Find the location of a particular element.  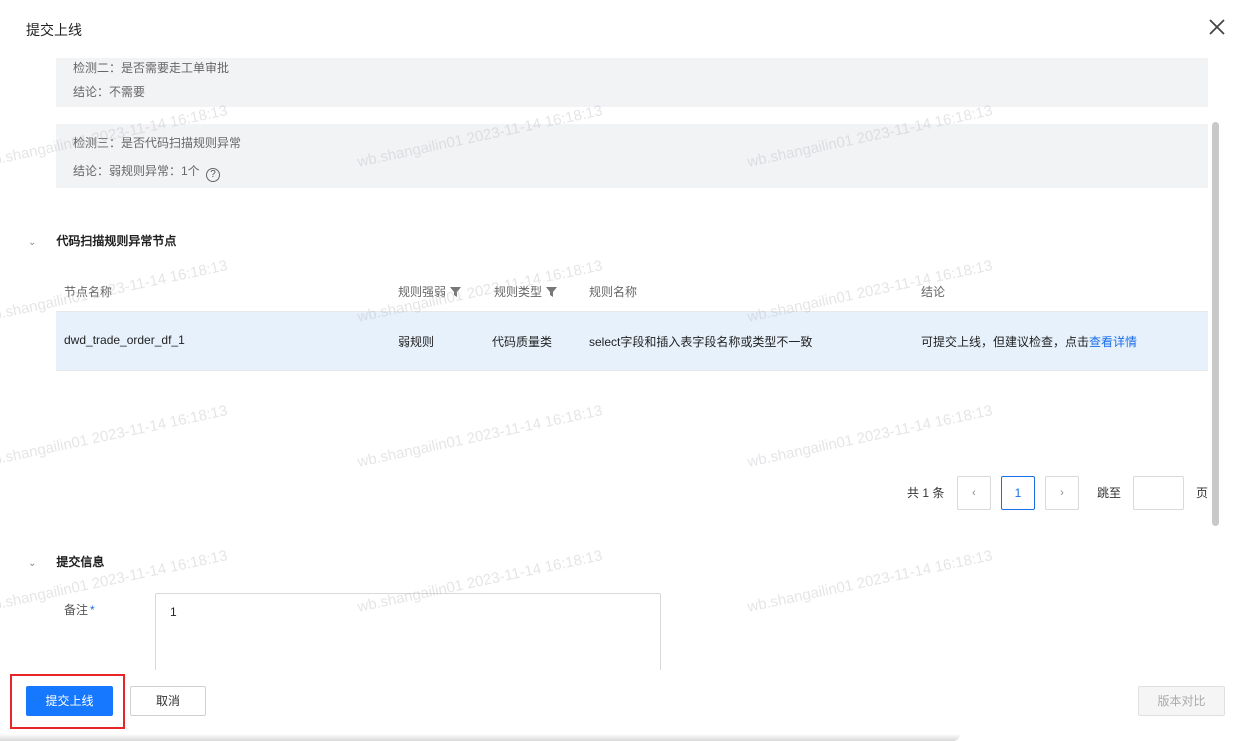

conclusion-text: 可提交上线，但建议检查，点击 is located at coordinates (1005, 342).